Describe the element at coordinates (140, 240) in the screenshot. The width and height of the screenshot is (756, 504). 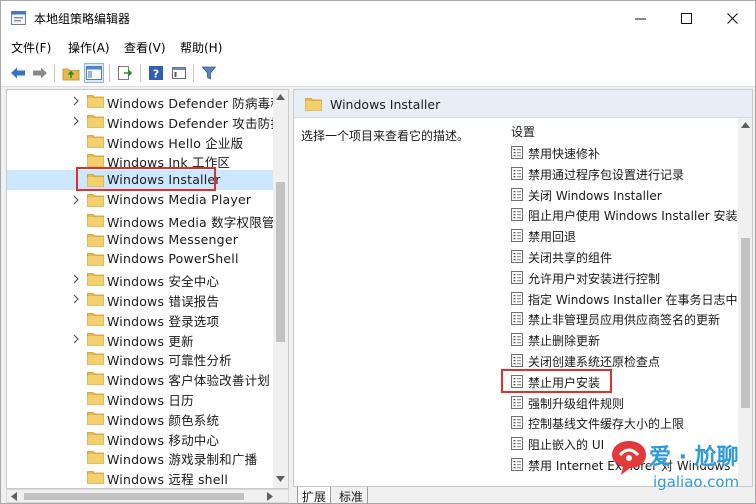
I see `tree-item: Windows Messenger` at that location.